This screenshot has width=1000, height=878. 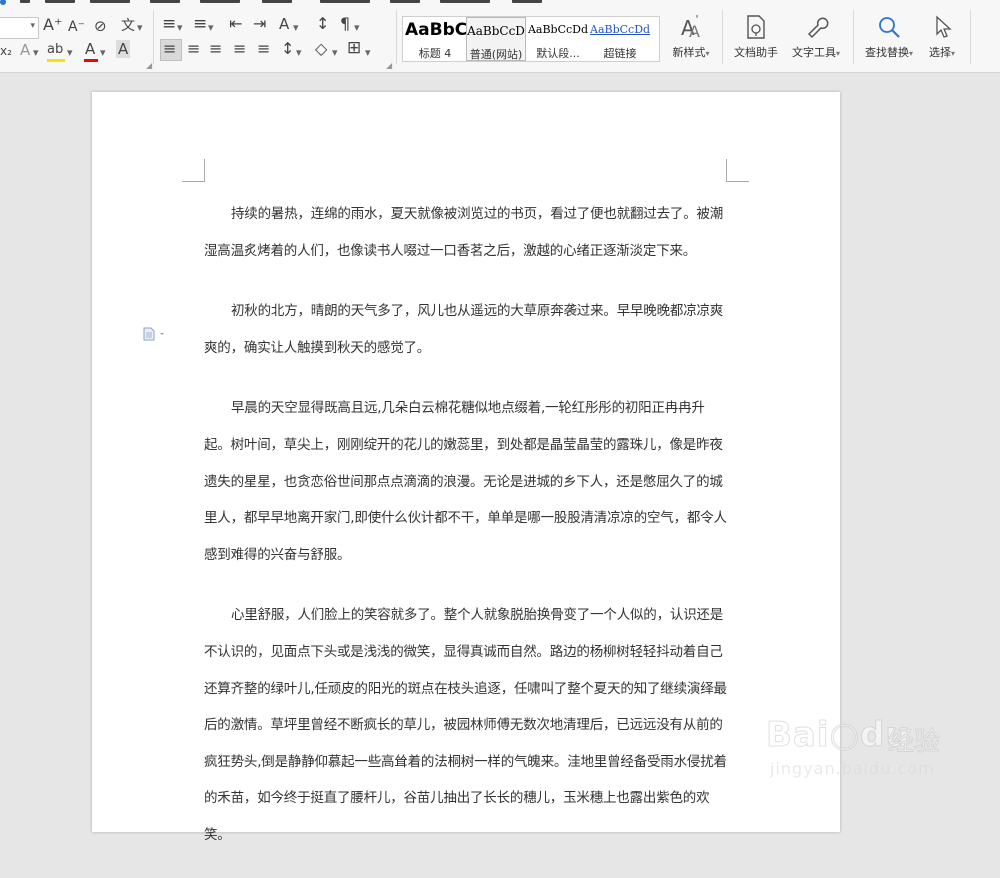 What do you see at coordinates (852, 768) in the screenshot?
I see `watermark-url: jingyan.baidu.com` at bounding box center [852, 768].